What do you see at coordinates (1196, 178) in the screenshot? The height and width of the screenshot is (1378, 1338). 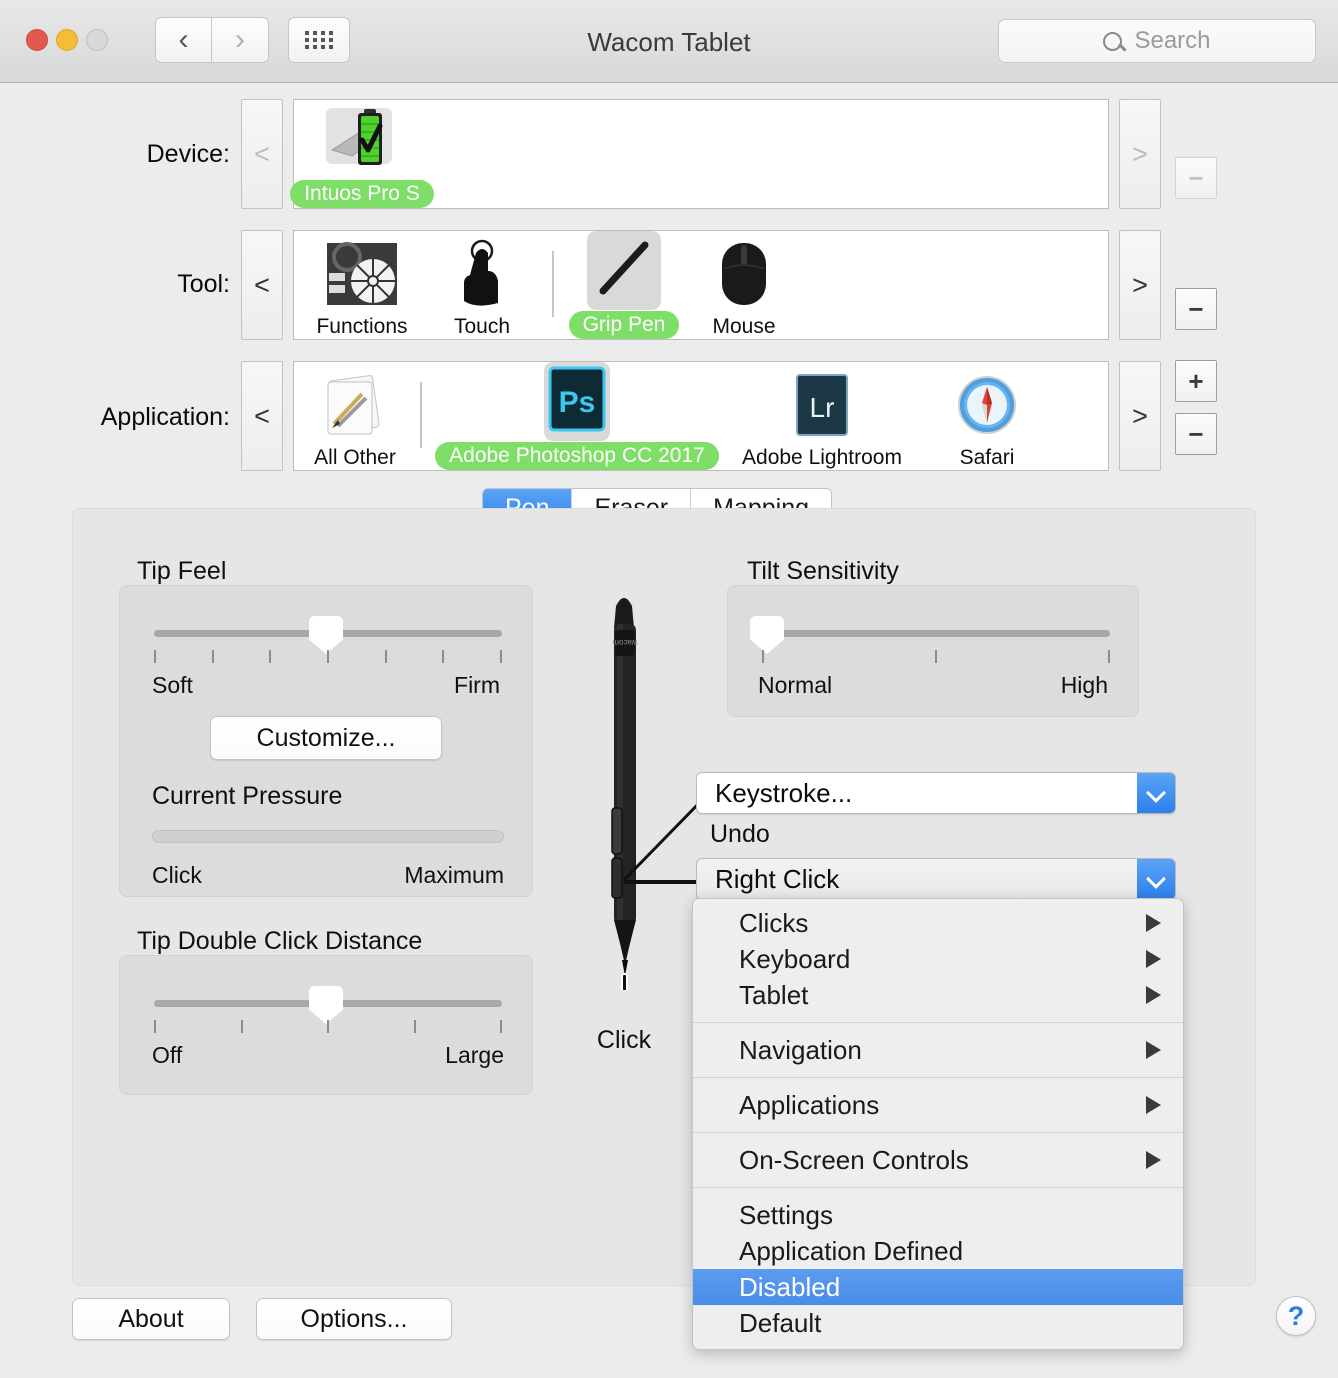 I see `device-remove-button: −` at bounding box center [1196, 178].